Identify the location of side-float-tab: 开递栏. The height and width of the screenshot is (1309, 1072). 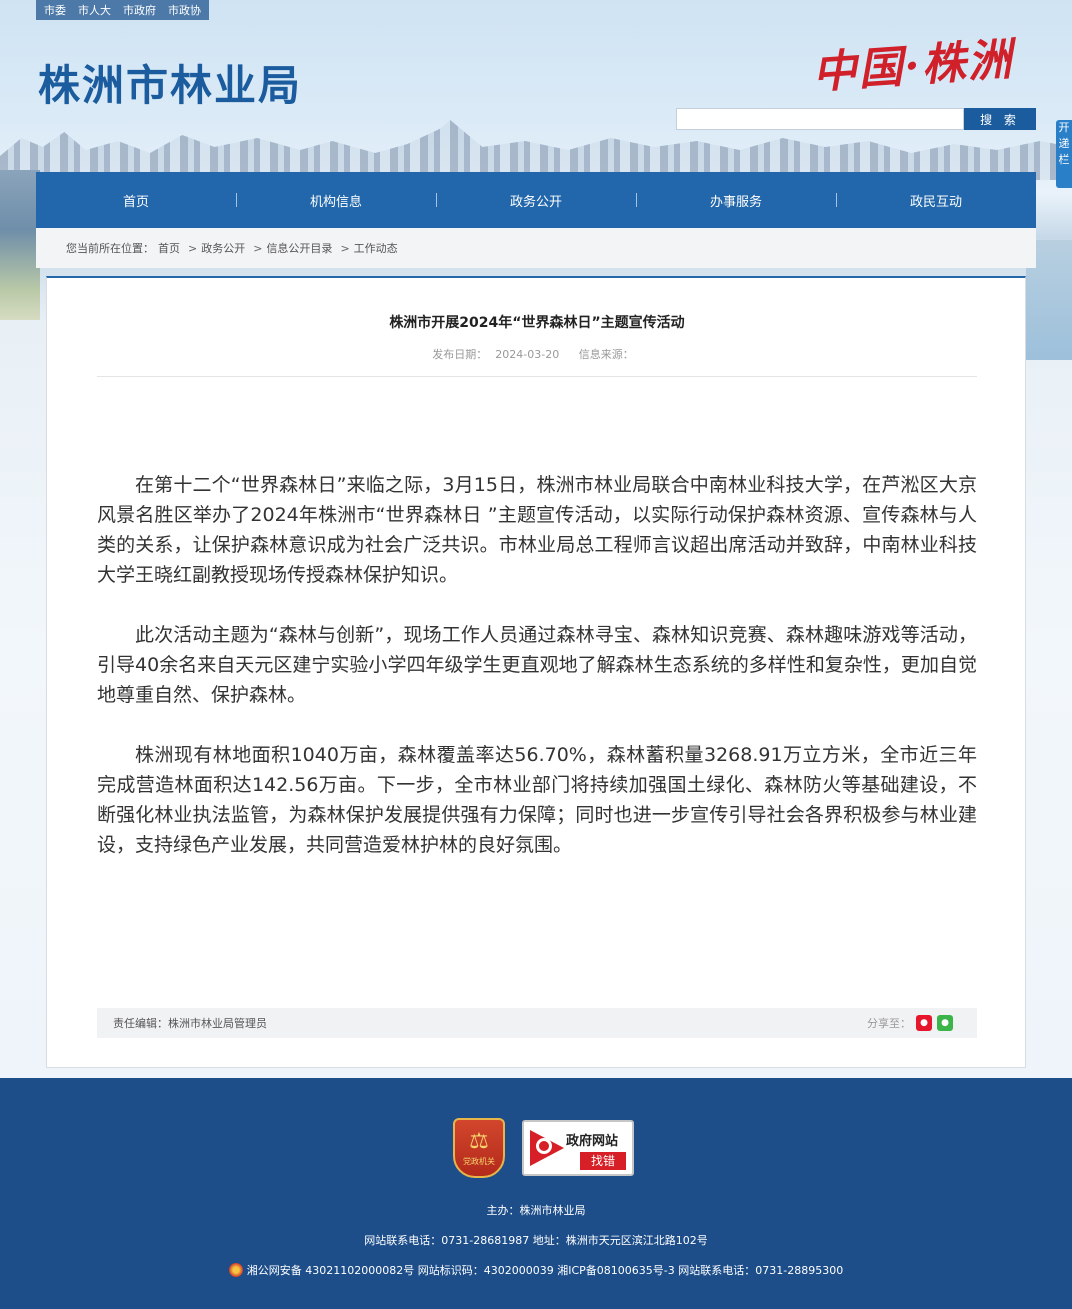
(1064, 154).